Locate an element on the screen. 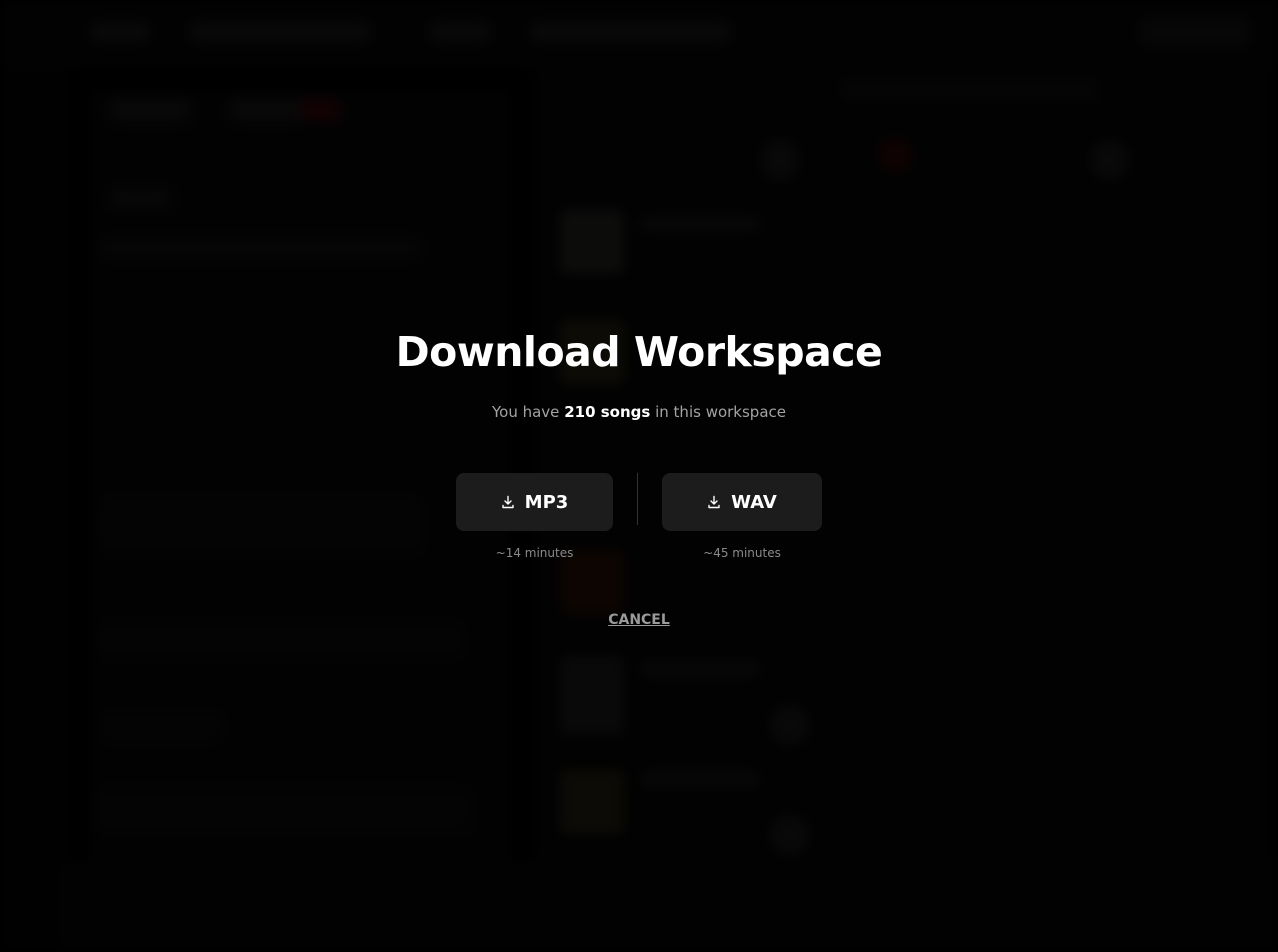  options-divider is located at coordinates (637, 499).